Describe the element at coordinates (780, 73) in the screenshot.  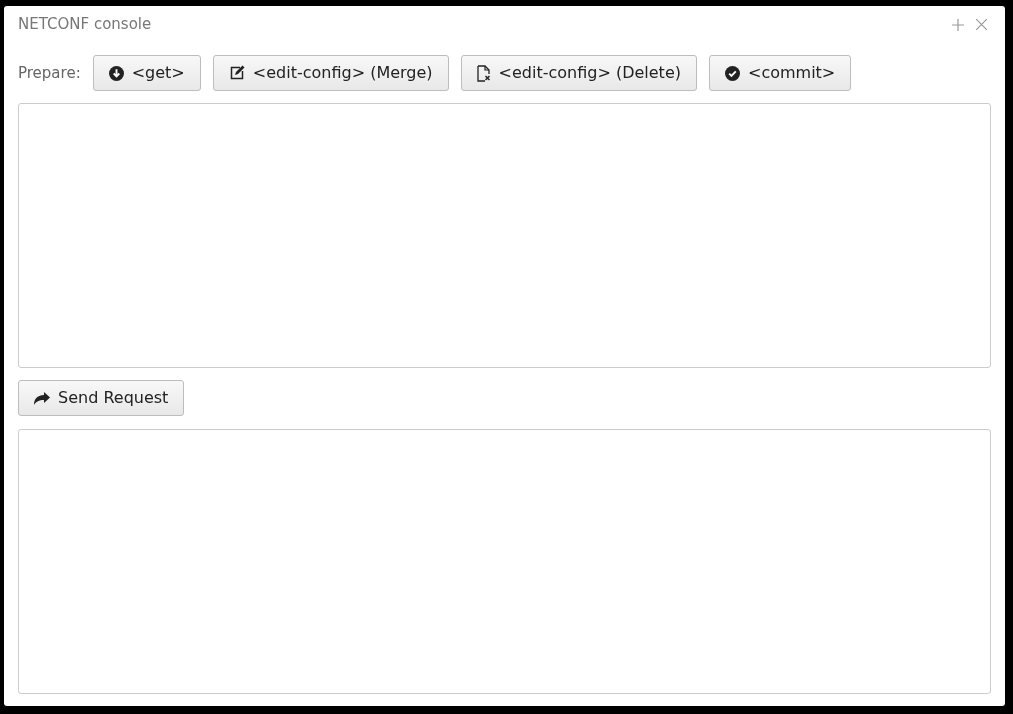
I see `prepare-button: <commit>` at that location.